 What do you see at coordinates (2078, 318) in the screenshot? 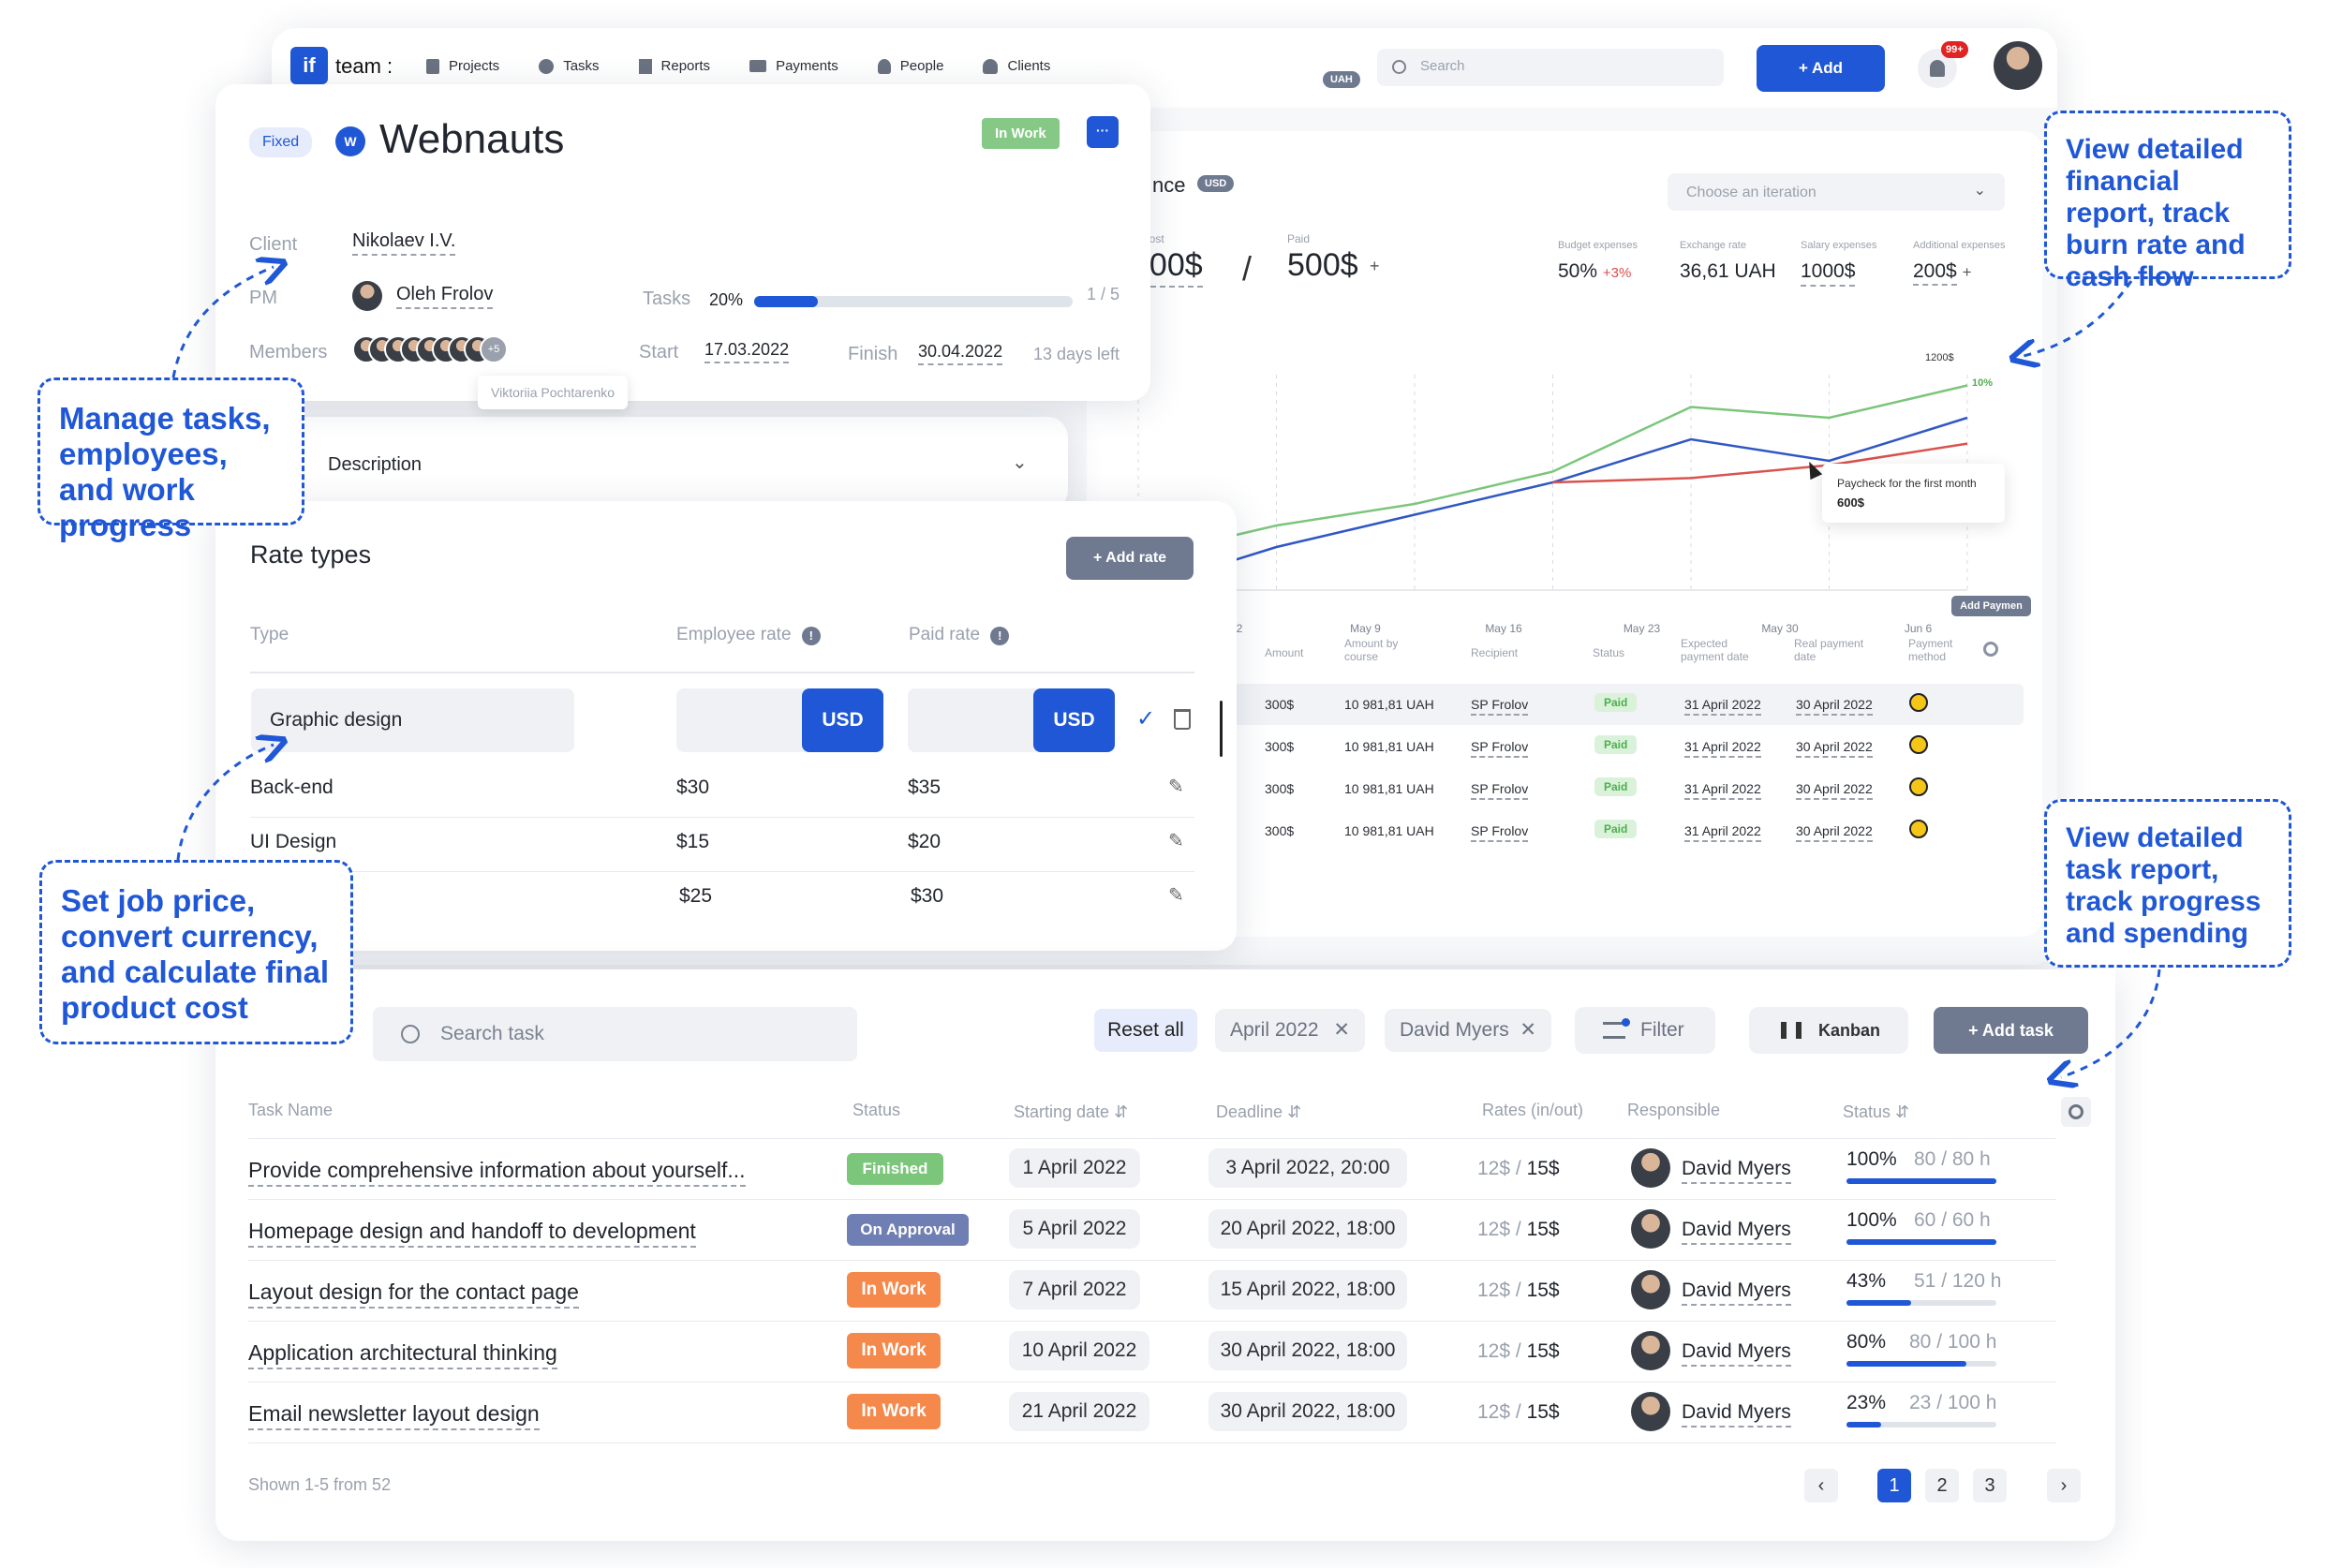
I see `arrow-finance` at bounding box center [2078, 318].